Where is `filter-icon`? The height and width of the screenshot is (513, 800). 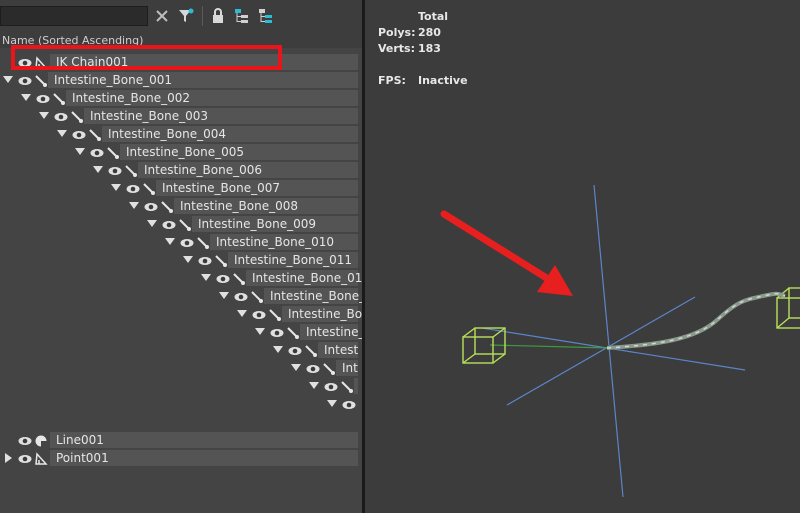 filter-icon is located at coordinates (186, 16).